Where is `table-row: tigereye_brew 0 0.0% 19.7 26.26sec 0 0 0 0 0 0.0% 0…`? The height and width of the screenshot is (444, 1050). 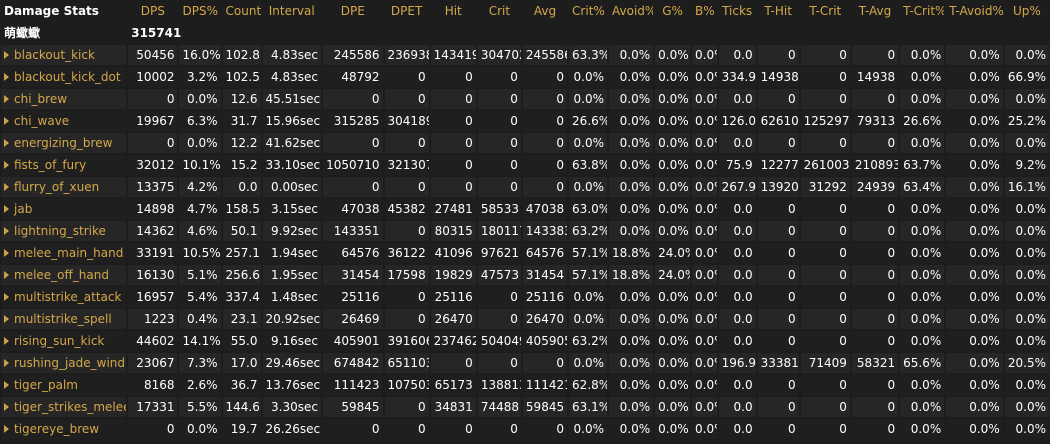 table-row: tigereye_brew 0 0.0% 19.7 26.26sec 0 0 0 0 0 0.0% 0… is located at coordinates (525, 429).